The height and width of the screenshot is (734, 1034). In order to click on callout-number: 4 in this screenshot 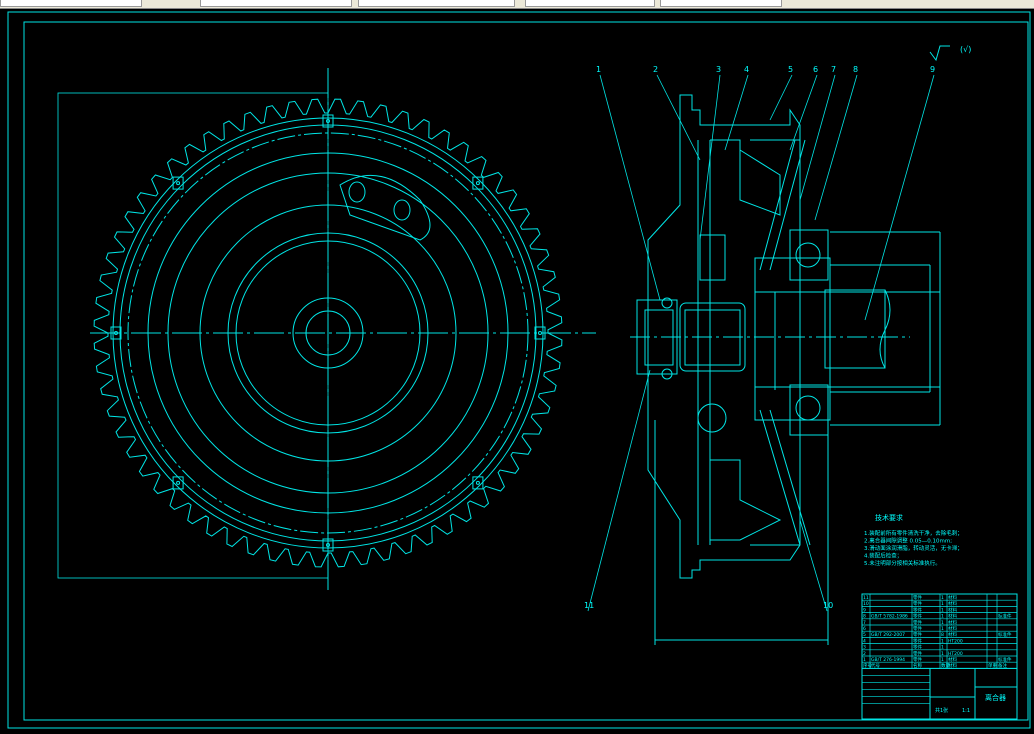, I will do `click(746, 69)`.